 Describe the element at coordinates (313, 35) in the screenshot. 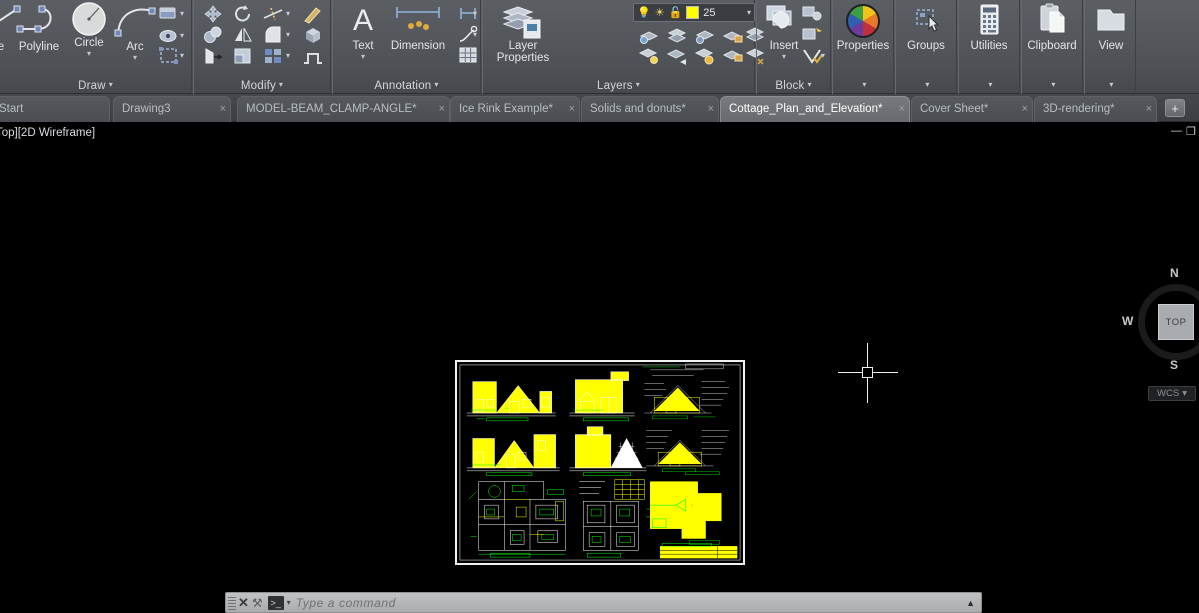

I see `modify-3dmove-button` at that location.